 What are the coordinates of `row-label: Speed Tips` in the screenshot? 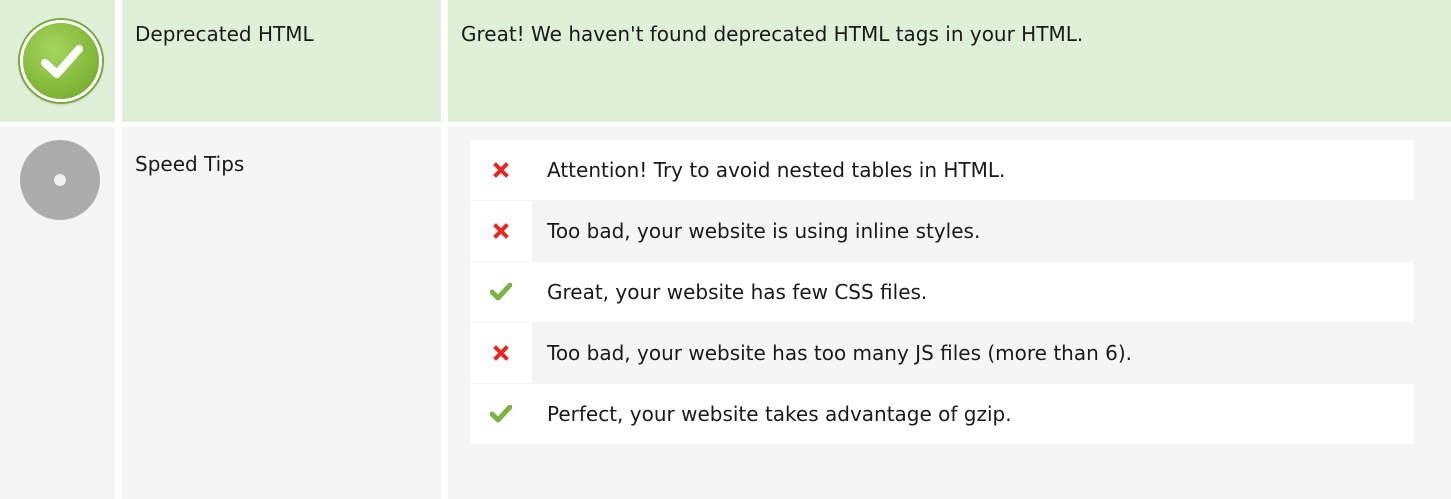 It's located at (190, 164).